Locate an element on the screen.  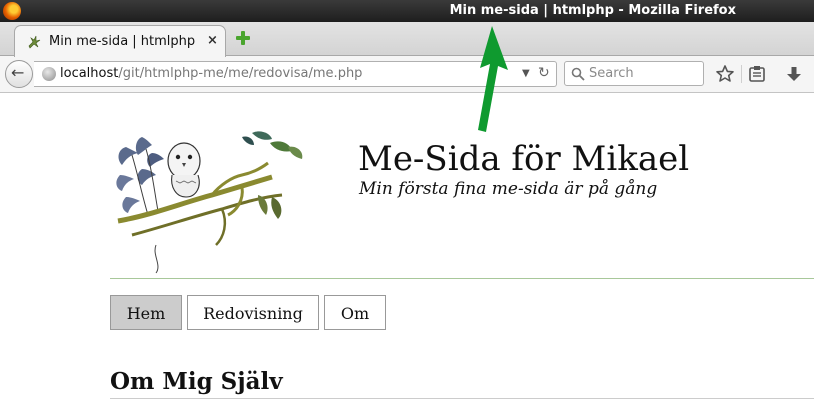
toolbar-separator is located at coordinates (741, 74).